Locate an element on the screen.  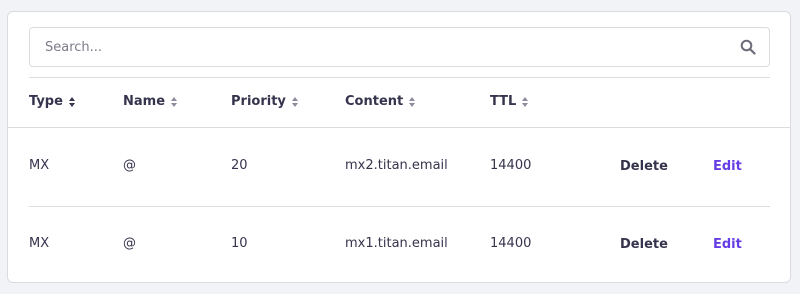
column-header-ttl: TTL is located at coordinates (509, 101).